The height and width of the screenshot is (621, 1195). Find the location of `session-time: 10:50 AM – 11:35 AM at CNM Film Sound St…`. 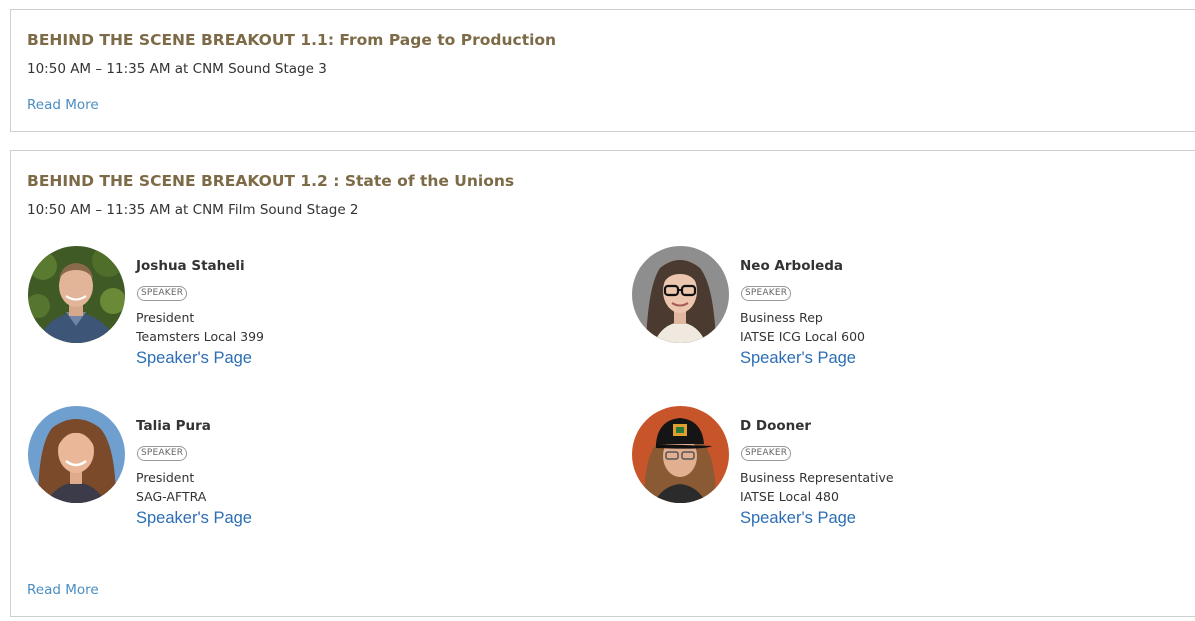

session-time: 10:50 AM – 11:35 AM at CNM Film Sound St… is located at coordinates (193, 210).